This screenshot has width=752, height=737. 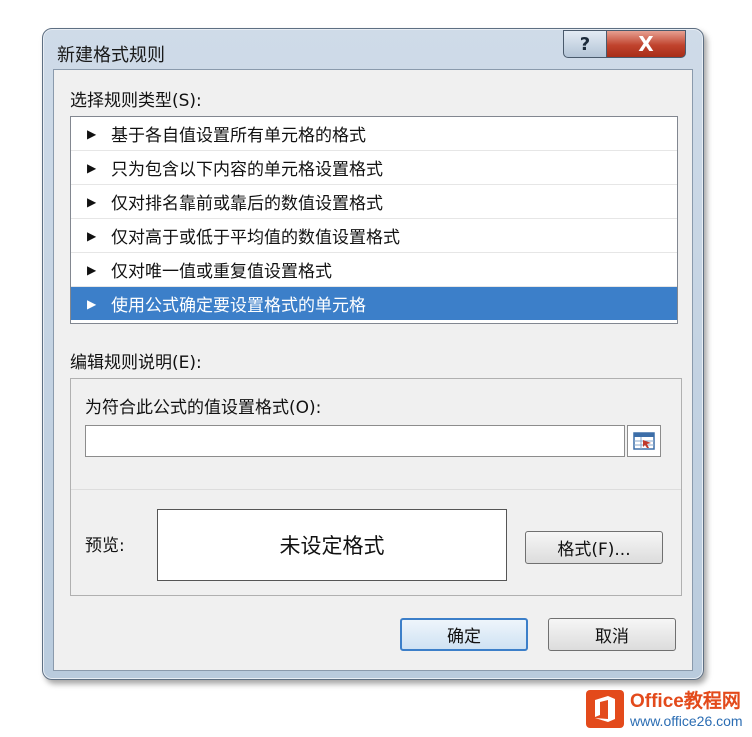 I want to click on cancel-button: 取消, so click(x=612, y=634).